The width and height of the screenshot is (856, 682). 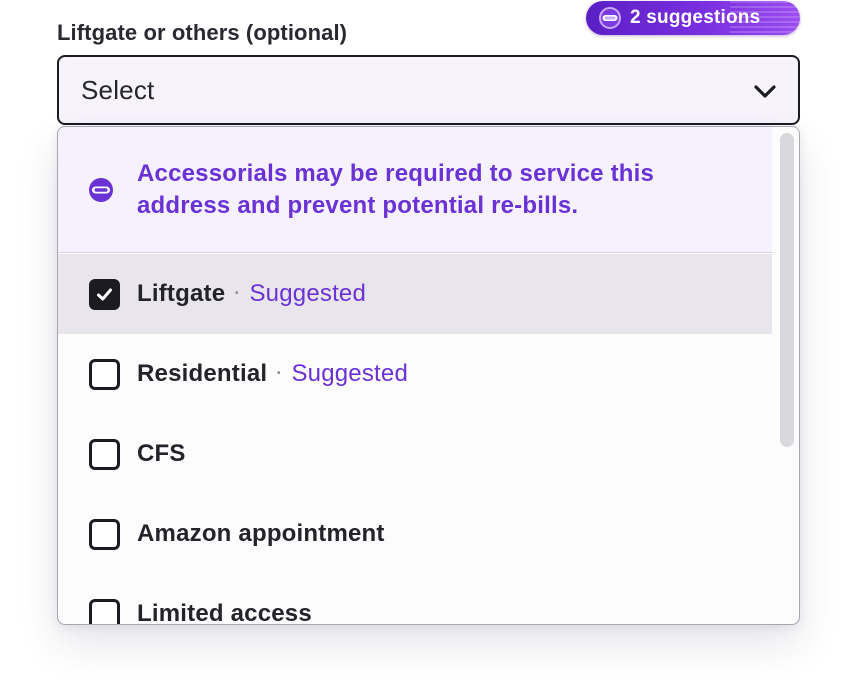 I want to click on option-label: CFS, so click(x=161, y=453).